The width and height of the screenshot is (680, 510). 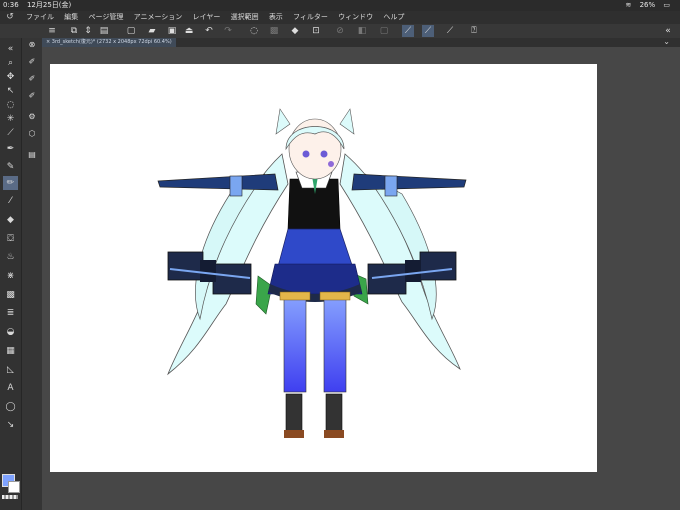 I want to click on background-color-swatch, so click(x=14, y=487).